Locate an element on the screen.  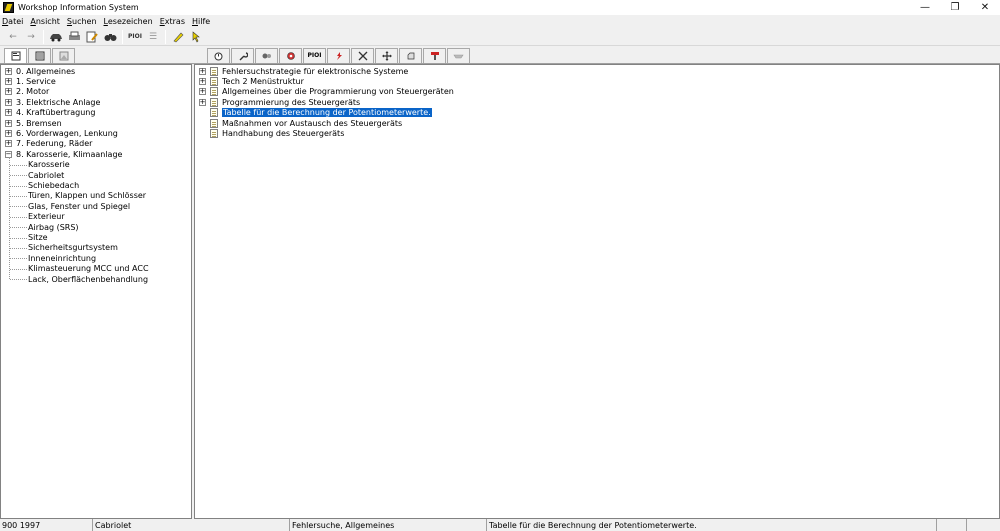
tree-subitem: Sitze is located at coordinates (38, 237).